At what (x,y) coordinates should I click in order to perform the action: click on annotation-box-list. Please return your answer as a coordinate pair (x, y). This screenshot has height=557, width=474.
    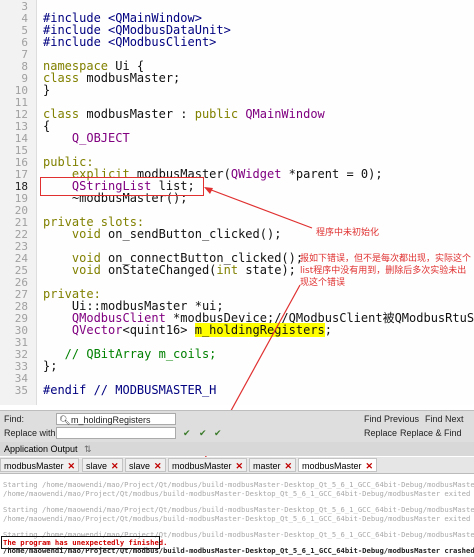
    Looking at the image, I should click on (122, 186).